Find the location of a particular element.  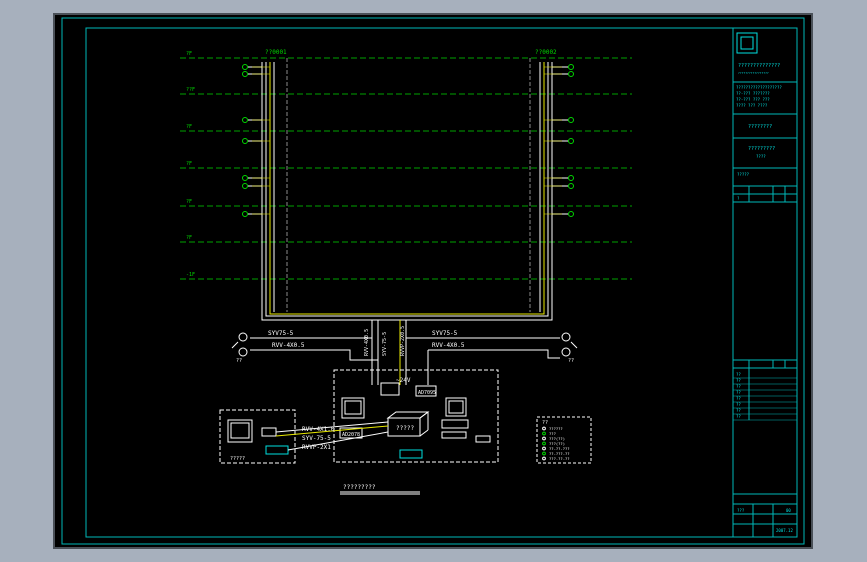

bottom-camera-label-left: ?? is located at coordinates (239, 361).